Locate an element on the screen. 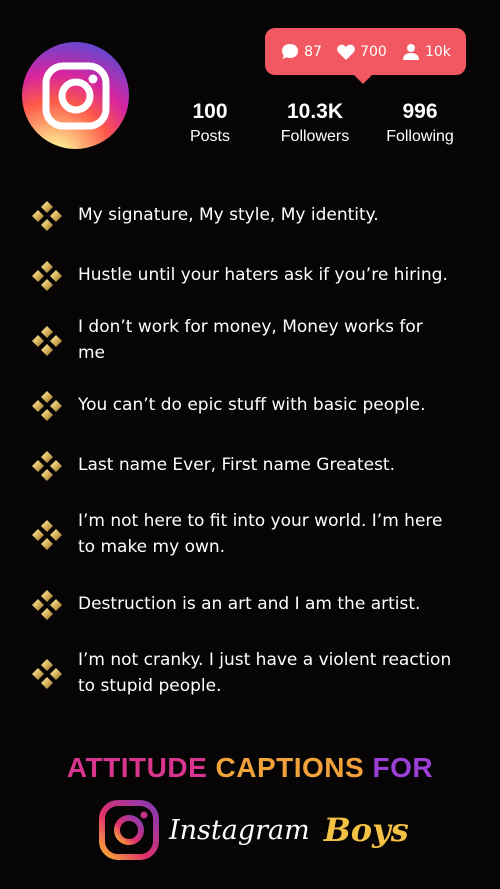  stat-label: Followers is located at coordinates (315, 136).